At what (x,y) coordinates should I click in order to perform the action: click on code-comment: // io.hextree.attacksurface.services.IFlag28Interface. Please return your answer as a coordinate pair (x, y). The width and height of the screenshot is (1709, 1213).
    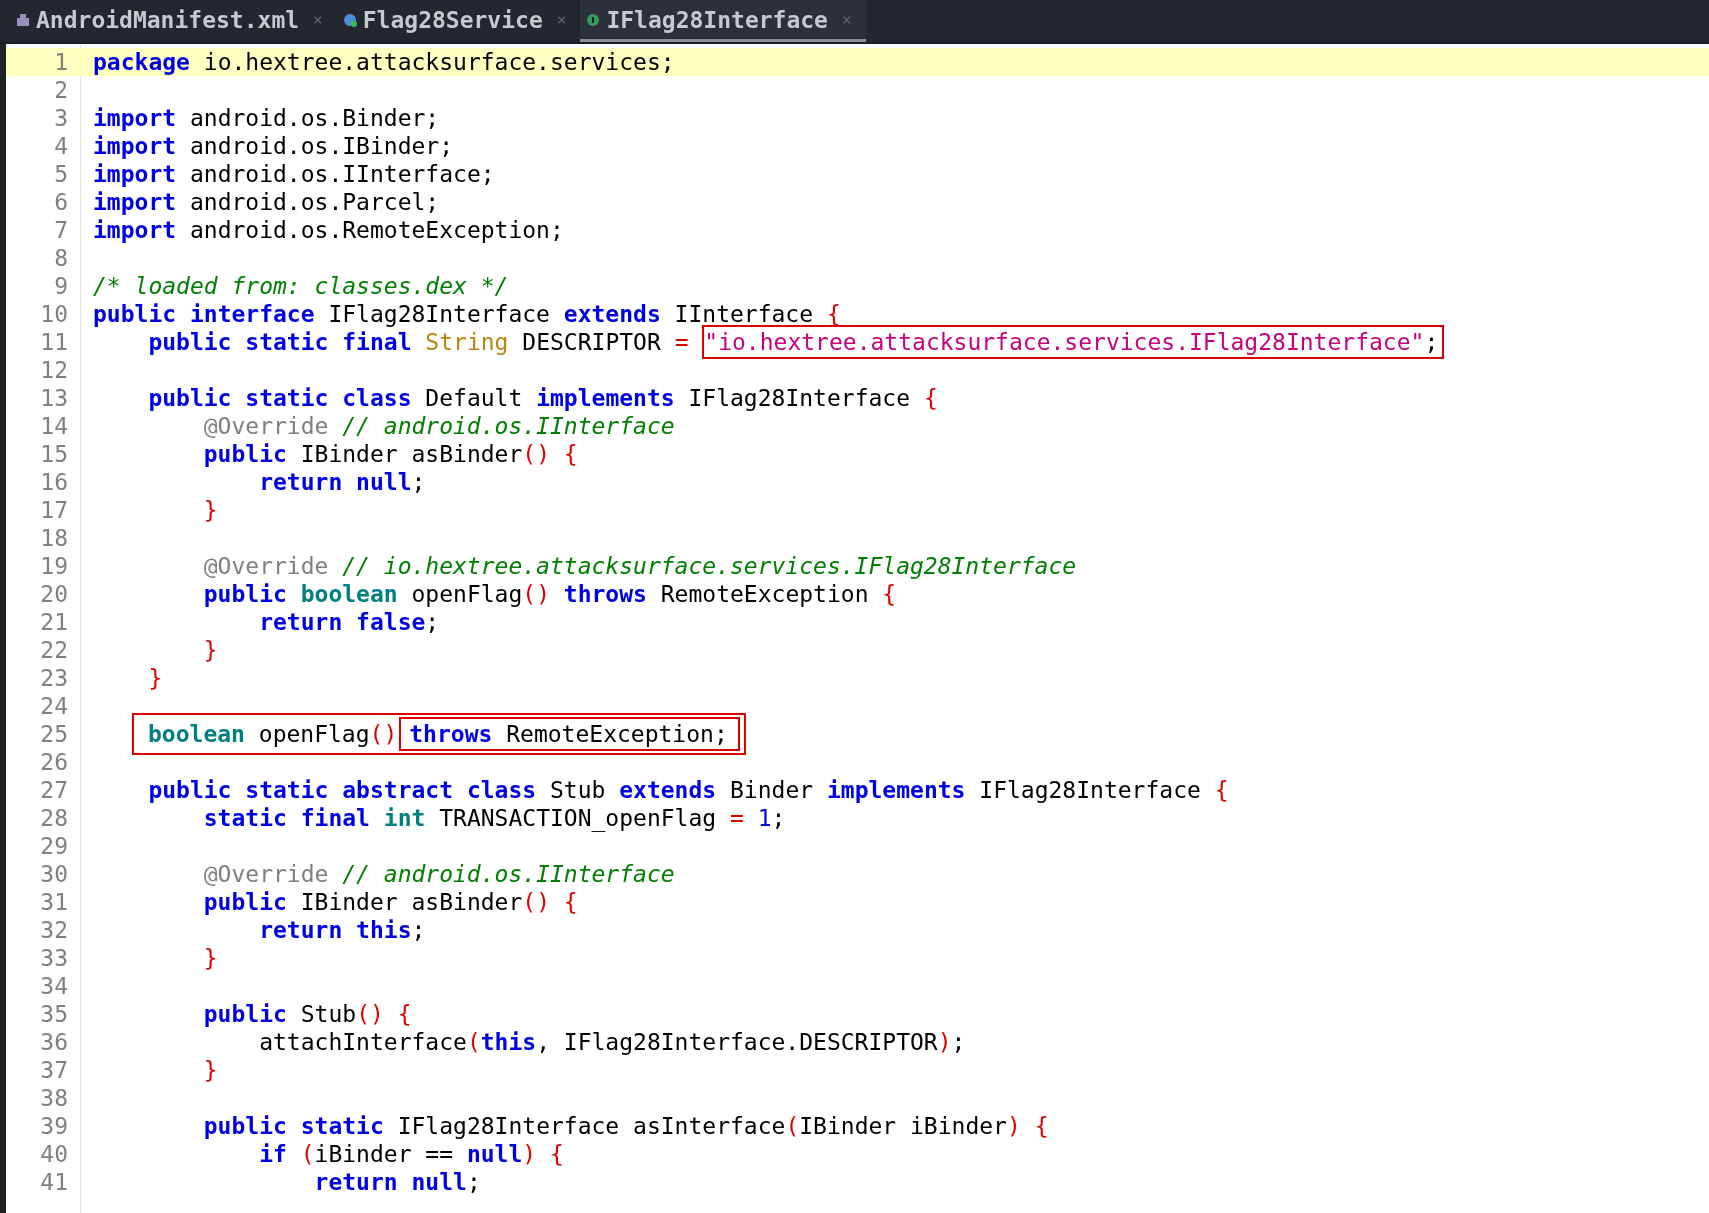
    Looking at the image, I should click on (709, 566).